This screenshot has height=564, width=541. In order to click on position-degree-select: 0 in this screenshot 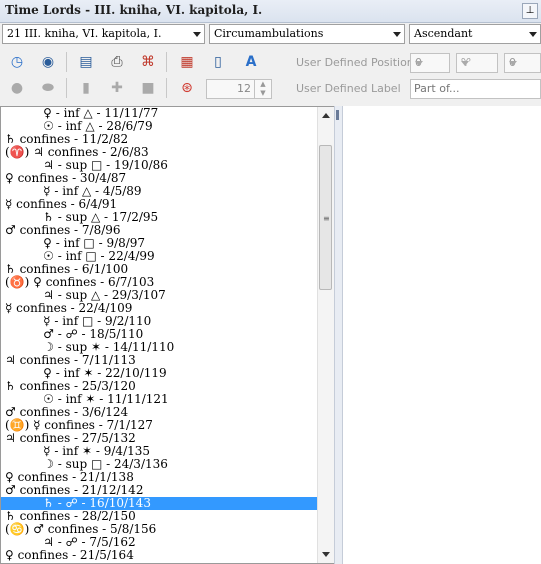, I will do `click(430, 63)`.